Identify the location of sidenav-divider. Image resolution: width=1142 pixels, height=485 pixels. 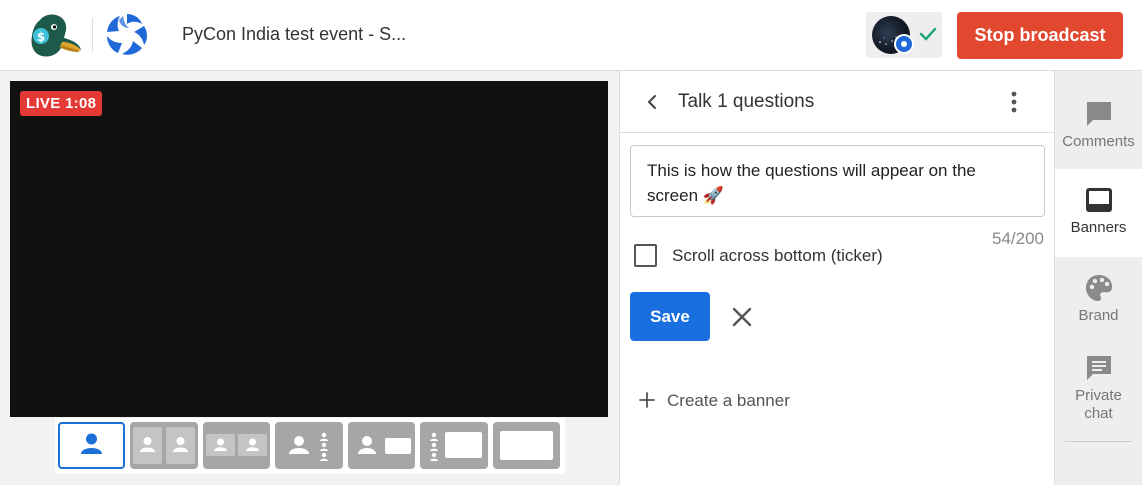
(1098, 441).